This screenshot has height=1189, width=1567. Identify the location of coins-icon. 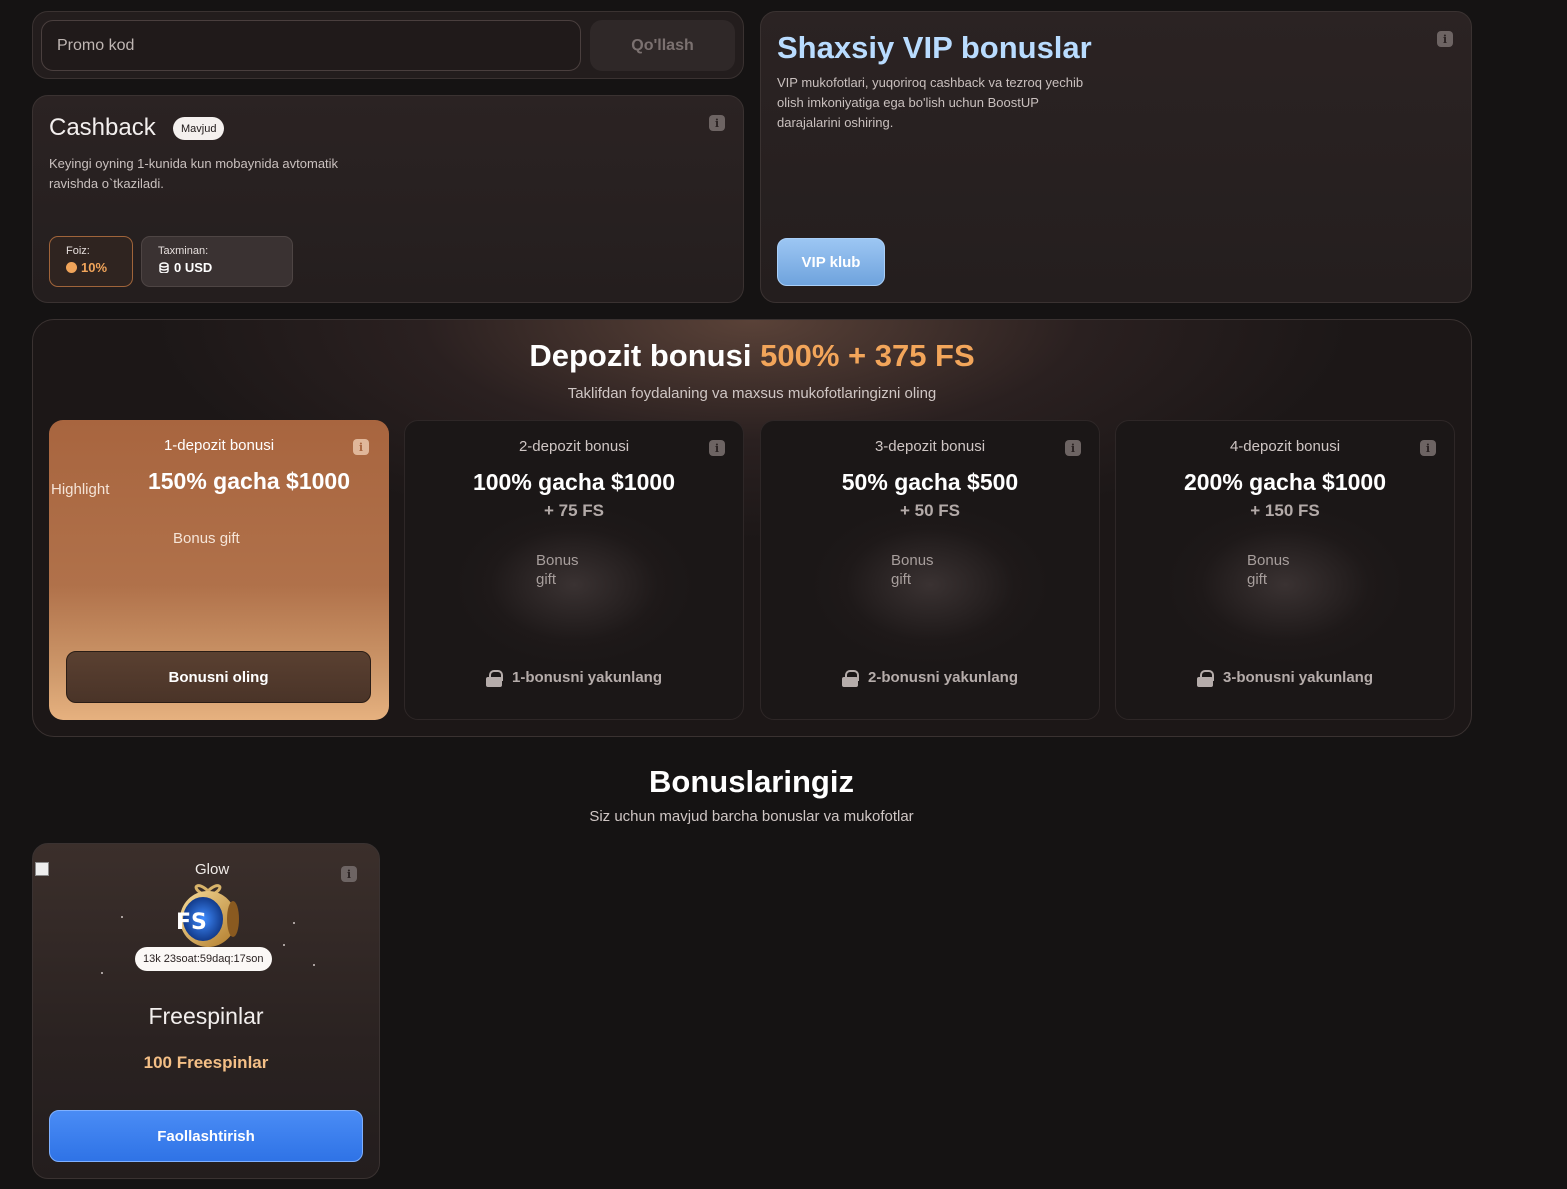
(164, 267).